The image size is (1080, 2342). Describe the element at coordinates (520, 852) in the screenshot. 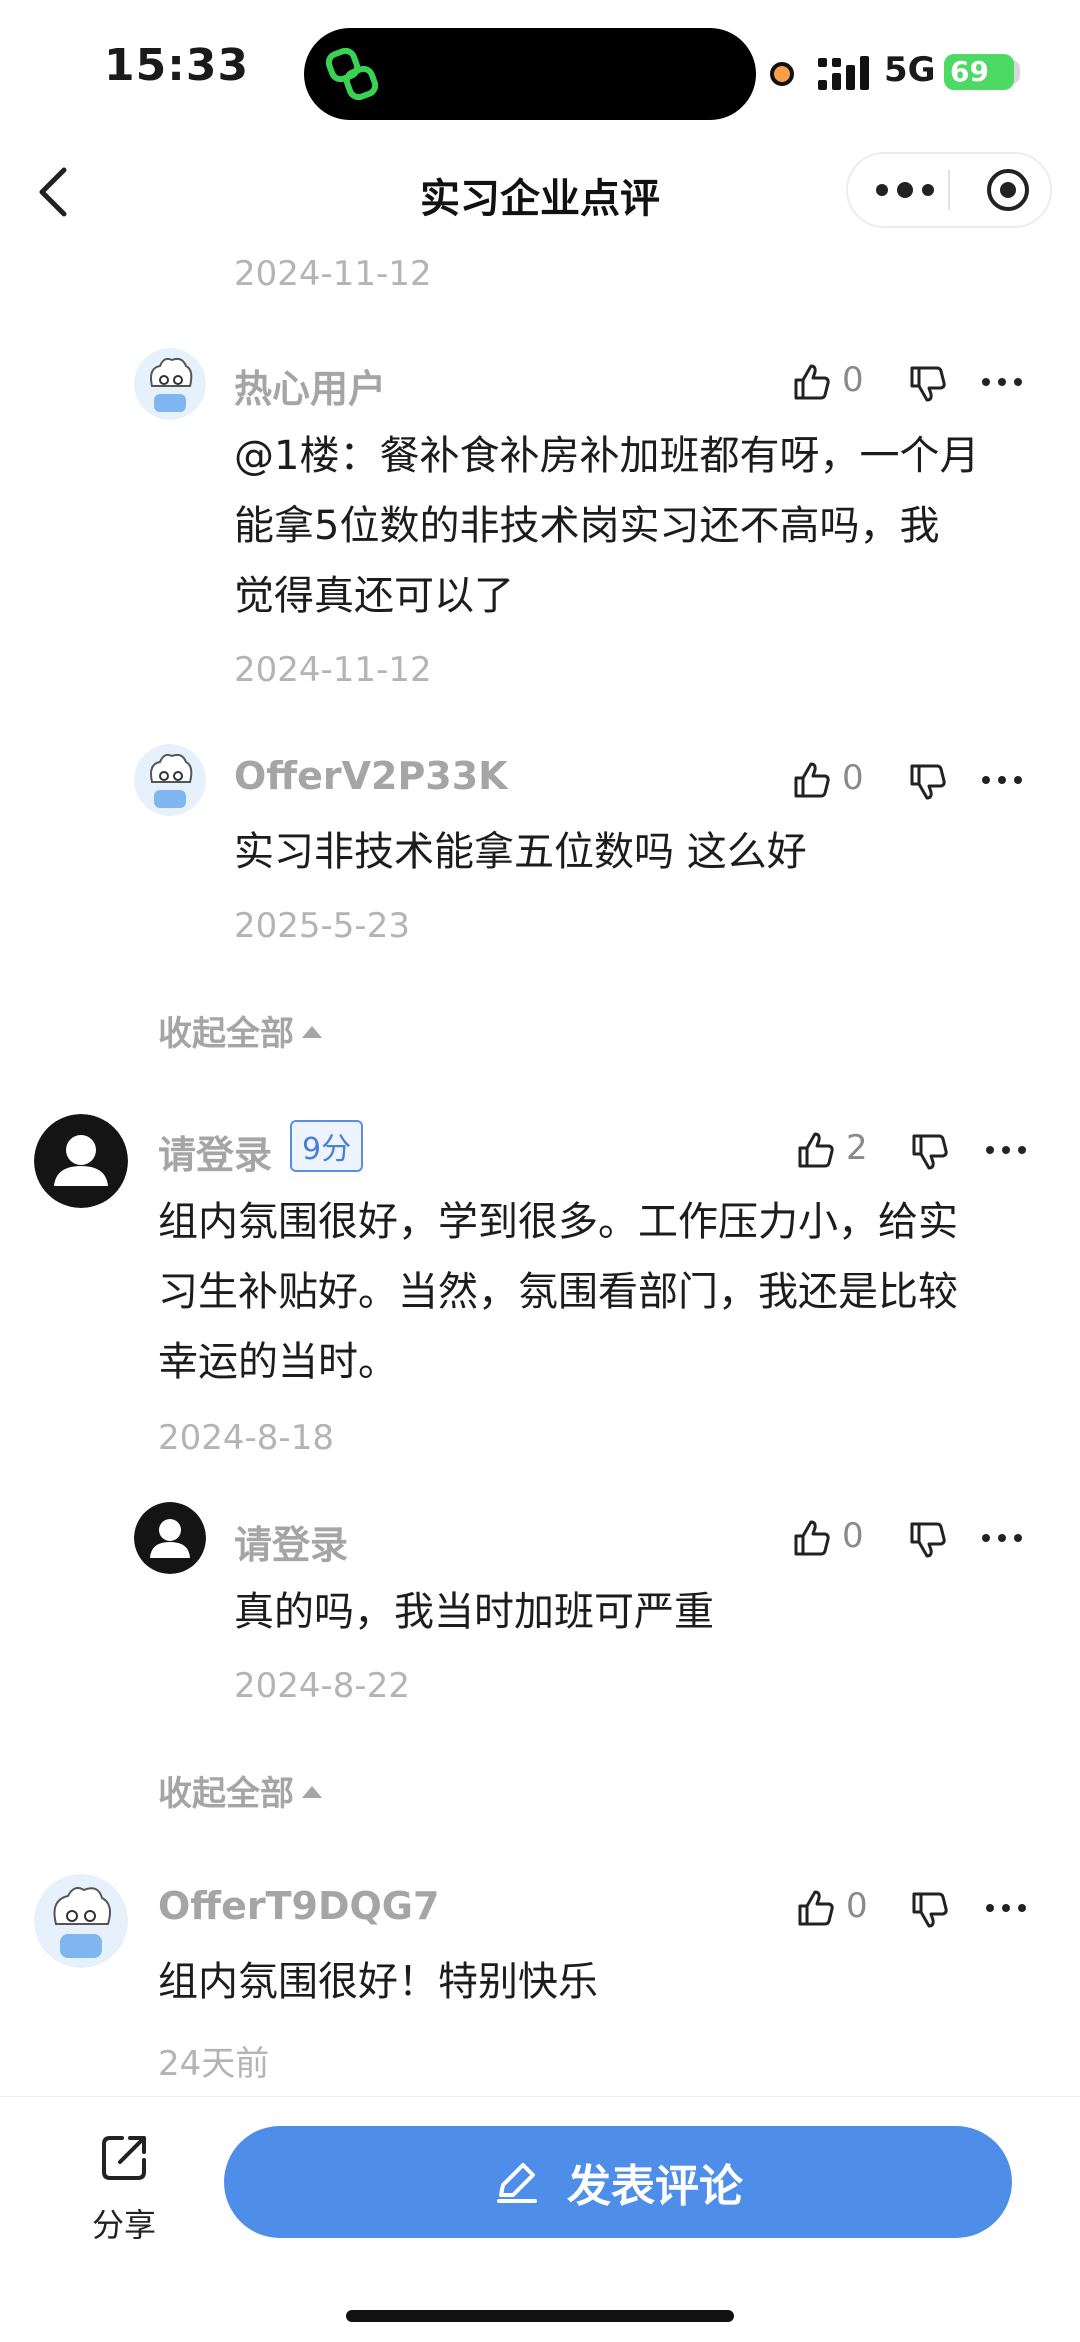

I see `comment-text: 实习非技术能拿五位数吗 这么好` at that location.